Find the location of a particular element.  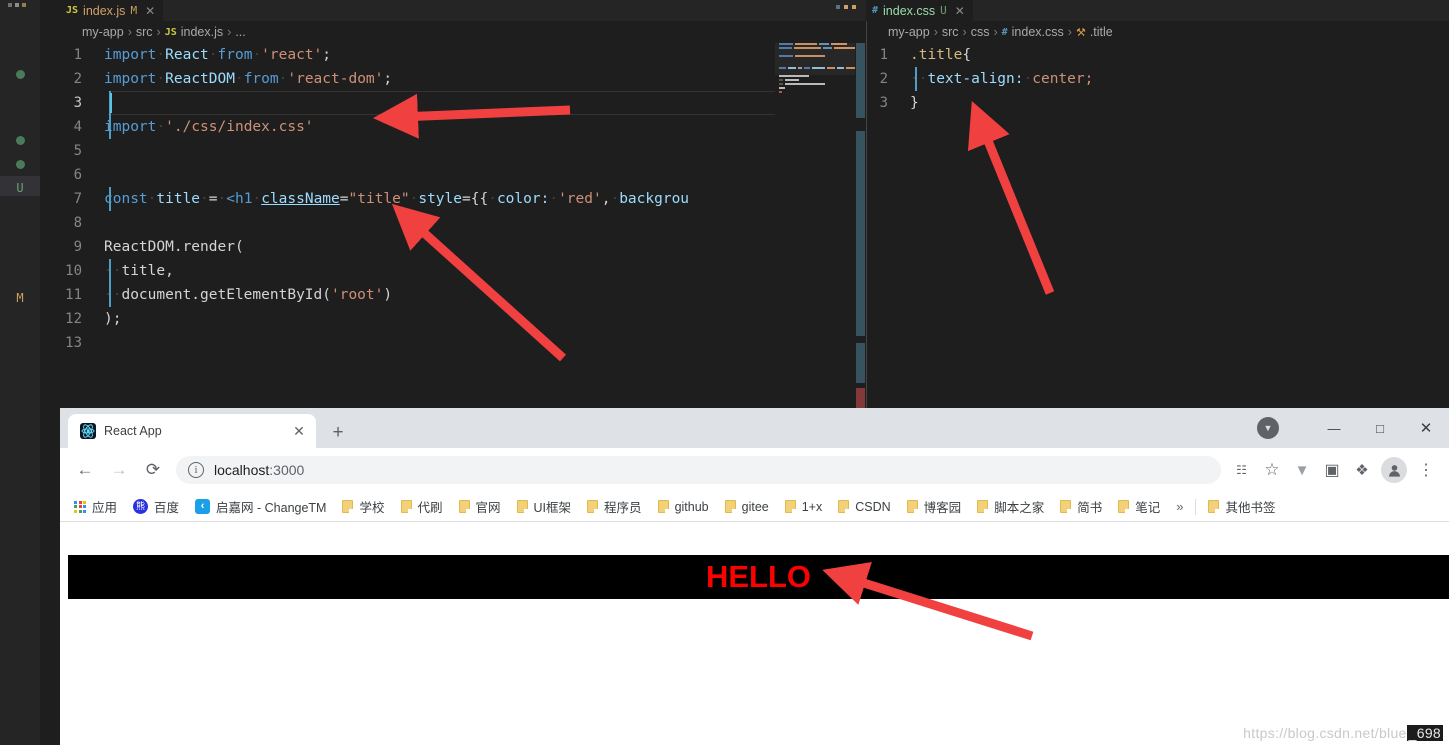

page-heading: HELLO is located at coordinates (758, 576).